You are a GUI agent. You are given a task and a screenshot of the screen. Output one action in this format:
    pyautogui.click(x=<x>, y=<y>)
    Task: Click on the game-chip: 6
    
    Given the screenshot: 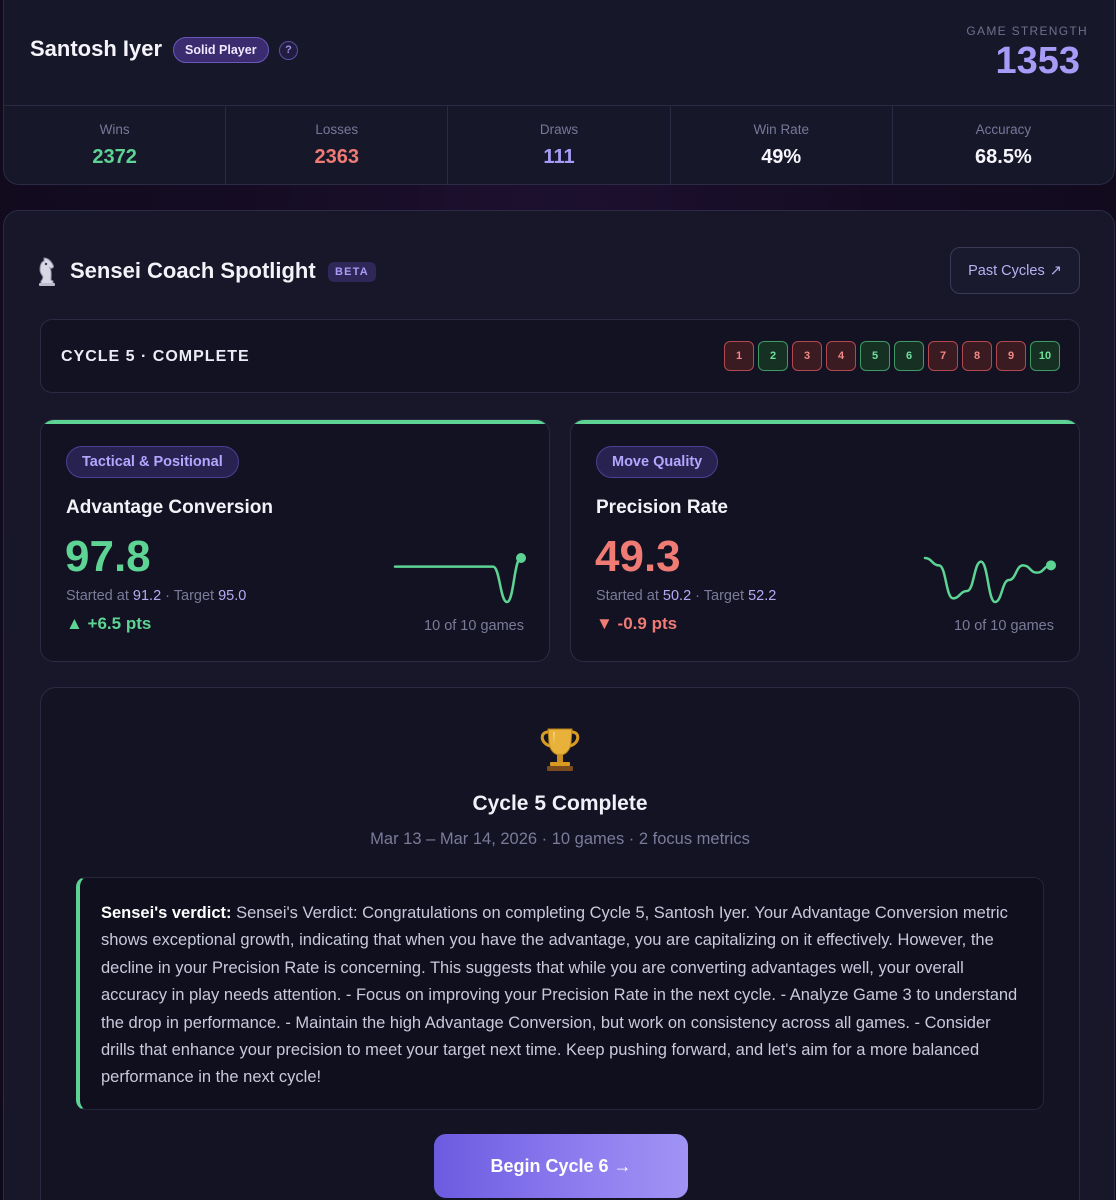 What is the action you would take?
    pyautogui.click(x=909, y=356)
    